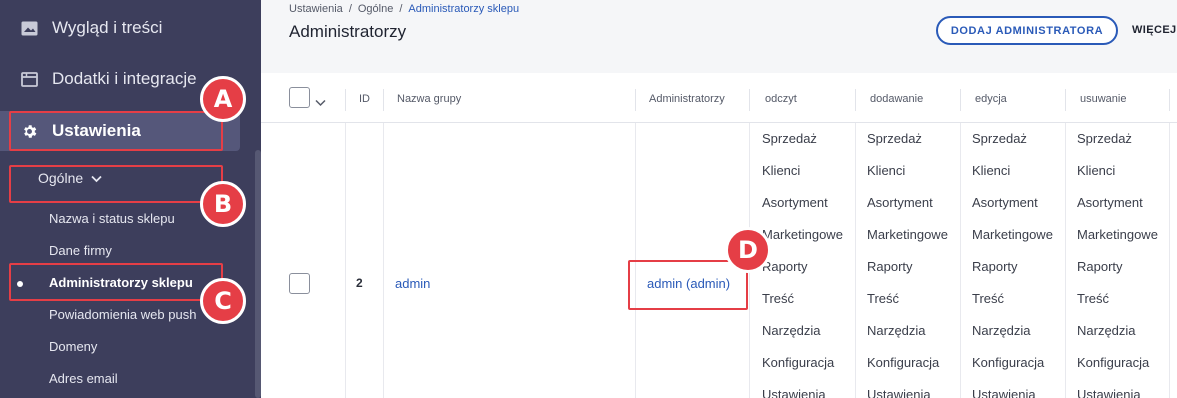 The image size is (1177, 398). What do you see at coordinates (999, 138) in the screenshot?
I see `permission-edit-item: Sprzedaż` at bounding box center [999, 138].